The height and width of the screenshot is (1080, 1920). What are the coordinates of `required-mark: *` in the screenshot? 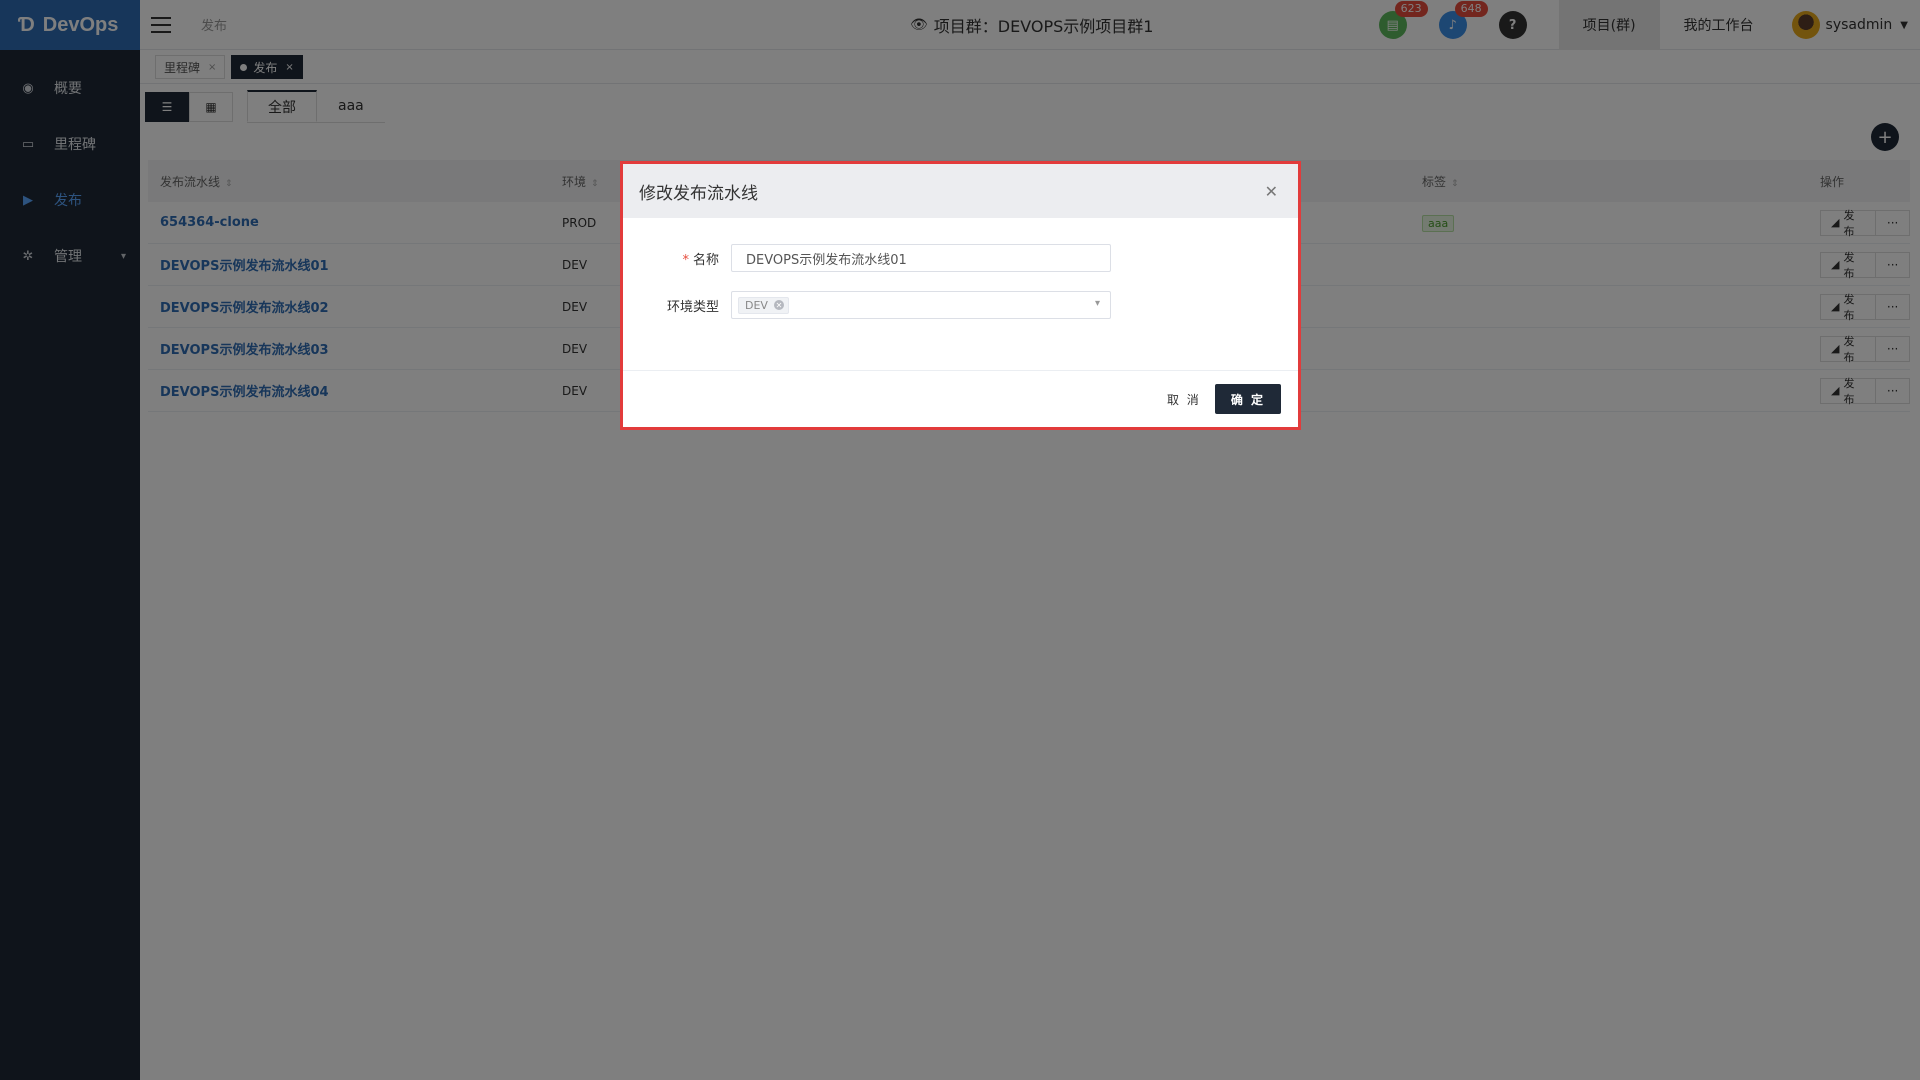 It's located at (685, 260).